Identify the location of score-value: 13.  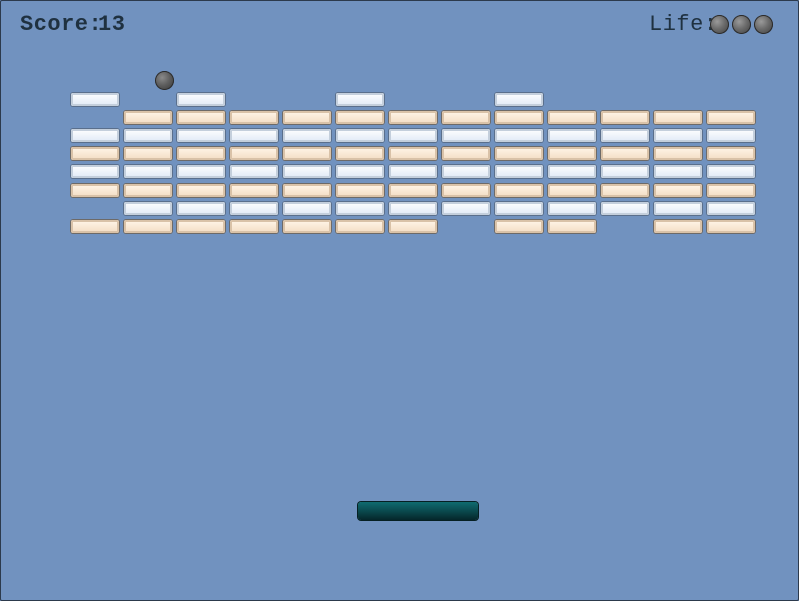
(112, 24).